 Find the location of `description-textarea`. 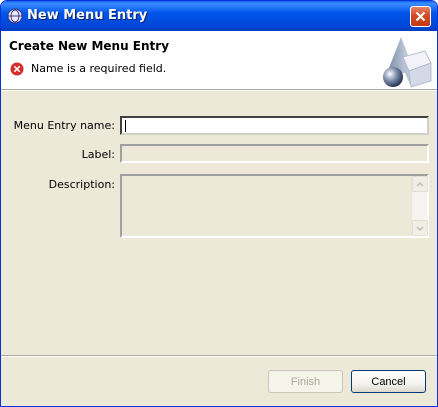

description-textarea is located at coordinates (274, 206).